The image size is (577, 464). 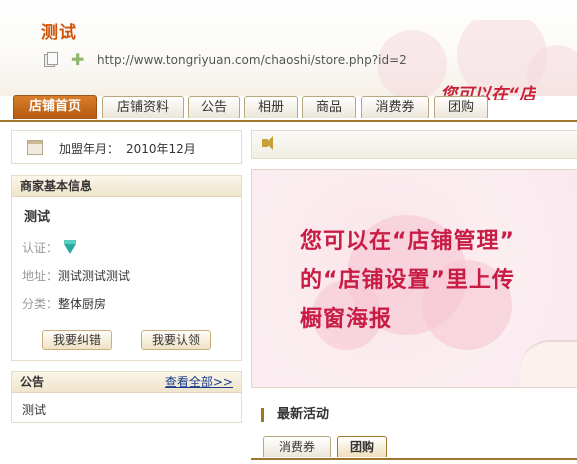 What do you see at coordinates (40, 276) in the screenshot?
I see `address-label: 地址：` at bounding box center [40, 276].